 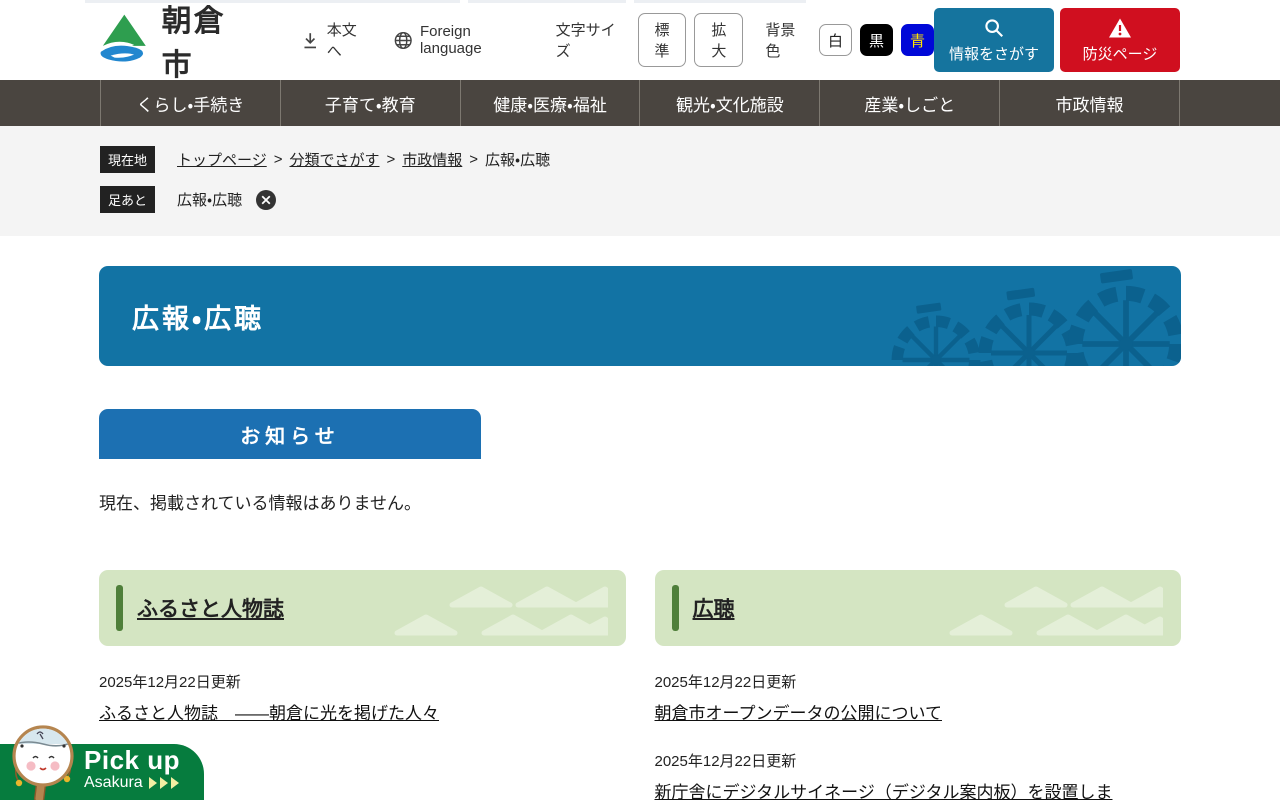 What do you see at coordinates (362, 608) in the screenshot?
I see `section-header-furusato: ふるさと人物誌` at bounding box center [362, 608].